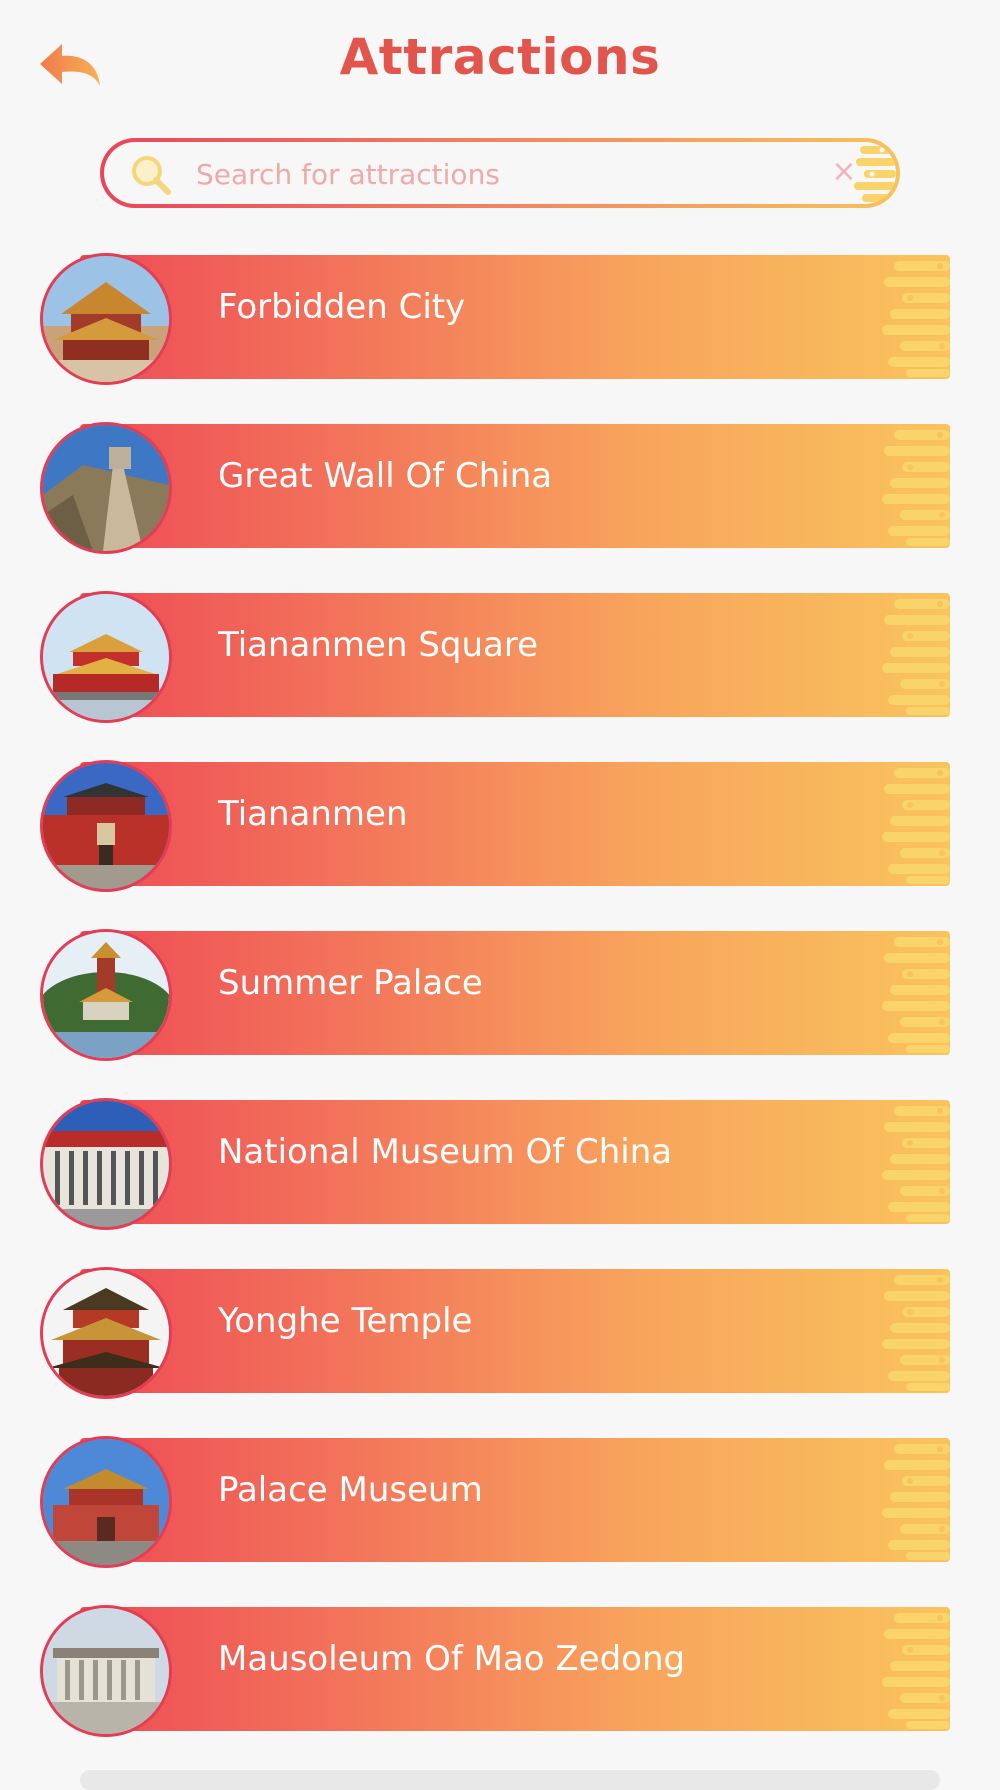 The image size is (1000, 1790). I want to click on attraction-name: Tiananmen Square, so click(378, 645).